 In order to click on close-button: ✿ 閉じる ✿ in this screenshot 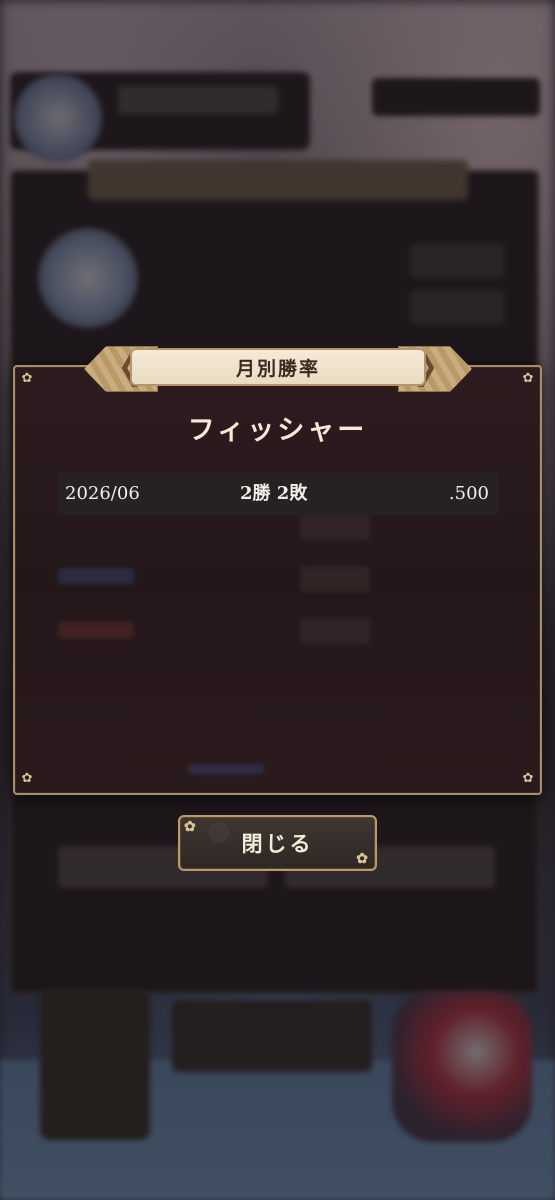, I will do `click(277, 843)`.